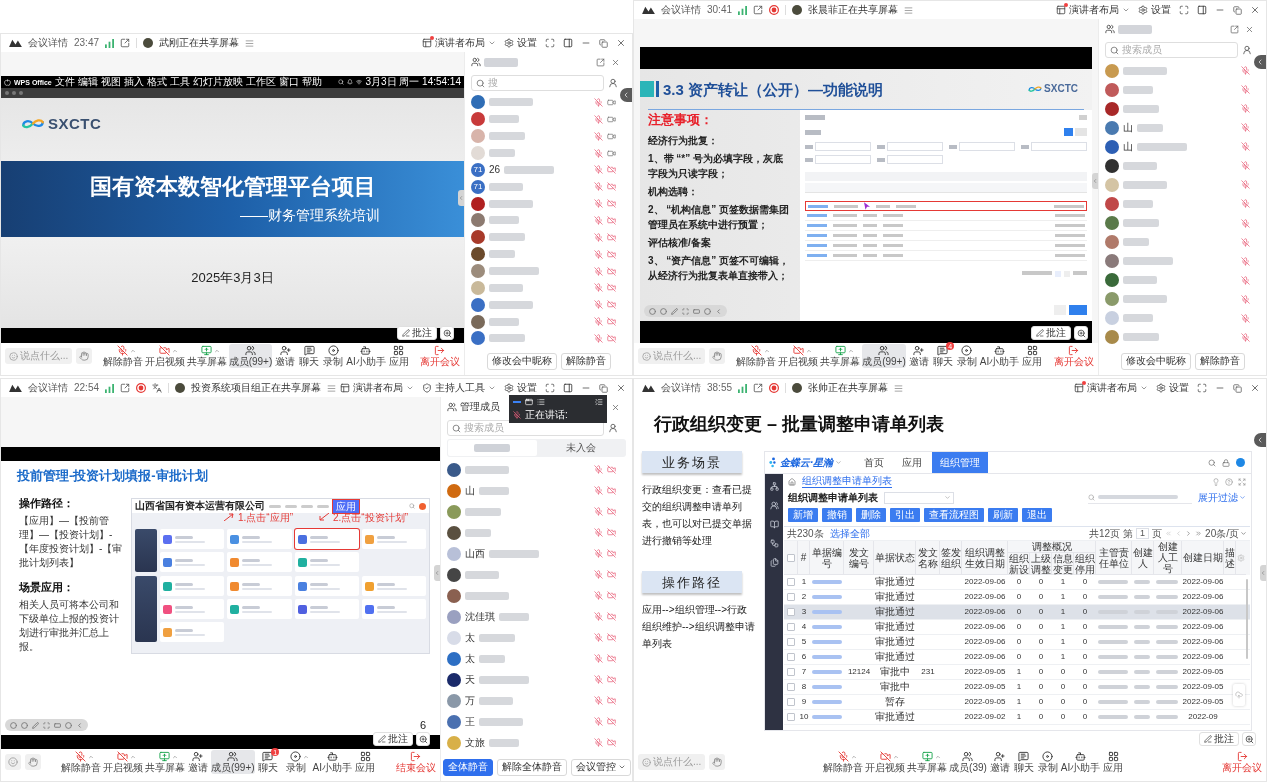 The height and width of the screenshot is (782, 1267). What do you see at coordinates (122, 356) in the screenshot?
I see `unmute-button: 解除静音` at bounding box center [122, 356].